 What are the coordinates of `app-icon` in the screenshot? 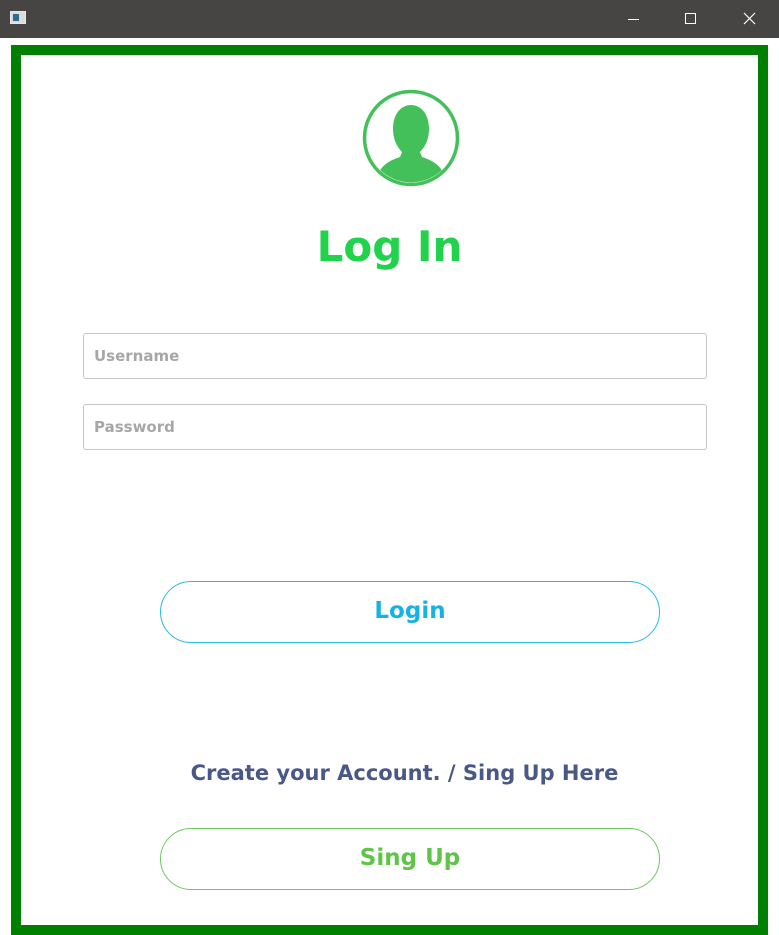 It's located at (18, 17).